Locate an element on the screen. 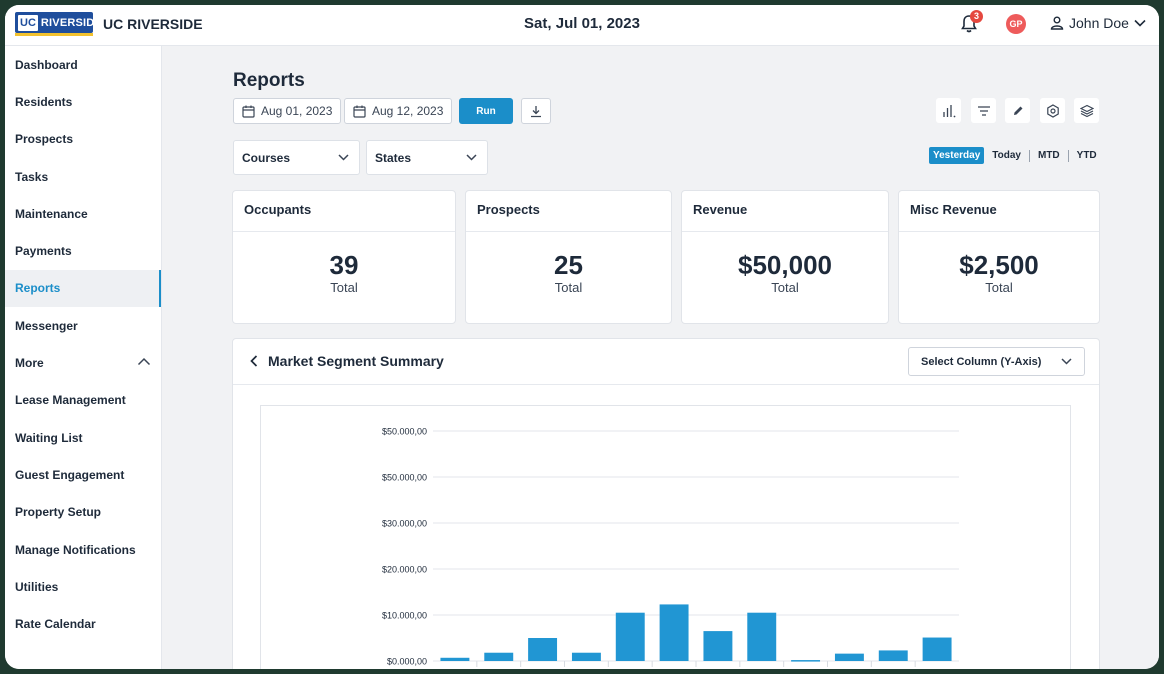  stat-card-prospects: Prospects 25 Total is located at coordinates (568, 257).